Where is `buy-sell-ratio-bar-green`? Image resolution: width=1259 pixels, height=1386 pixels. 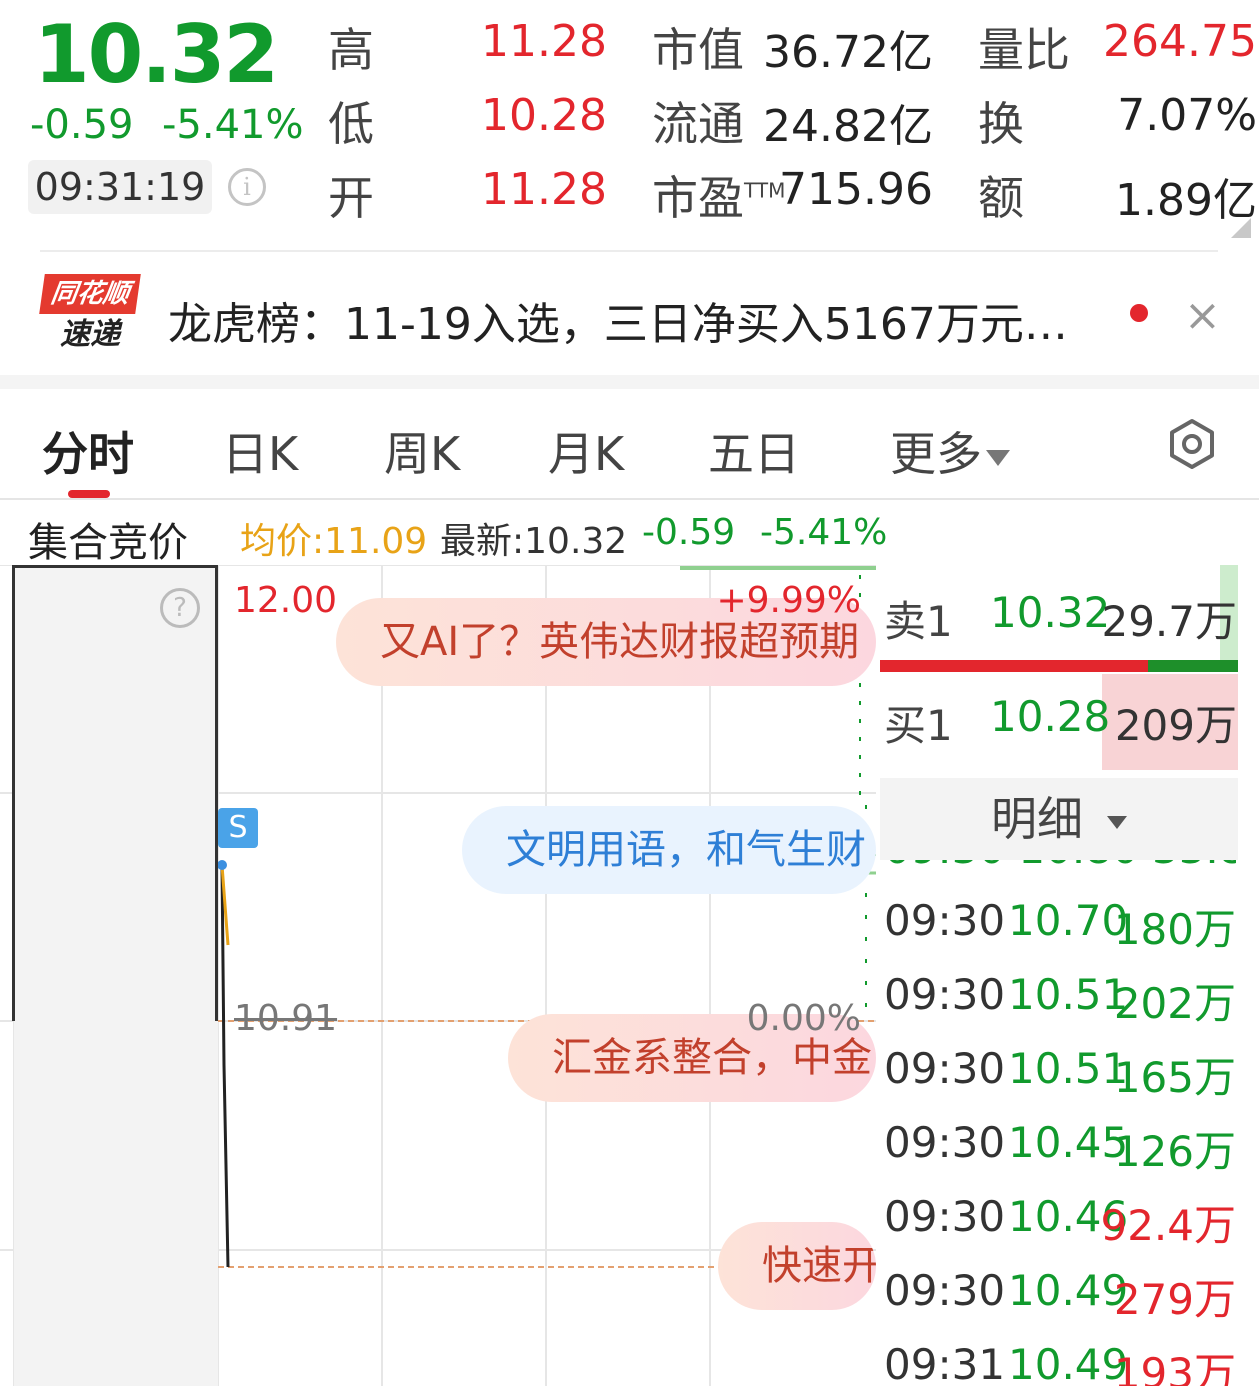 buy-sell-ratio-bar-green is located at coordinates (1193, 666).